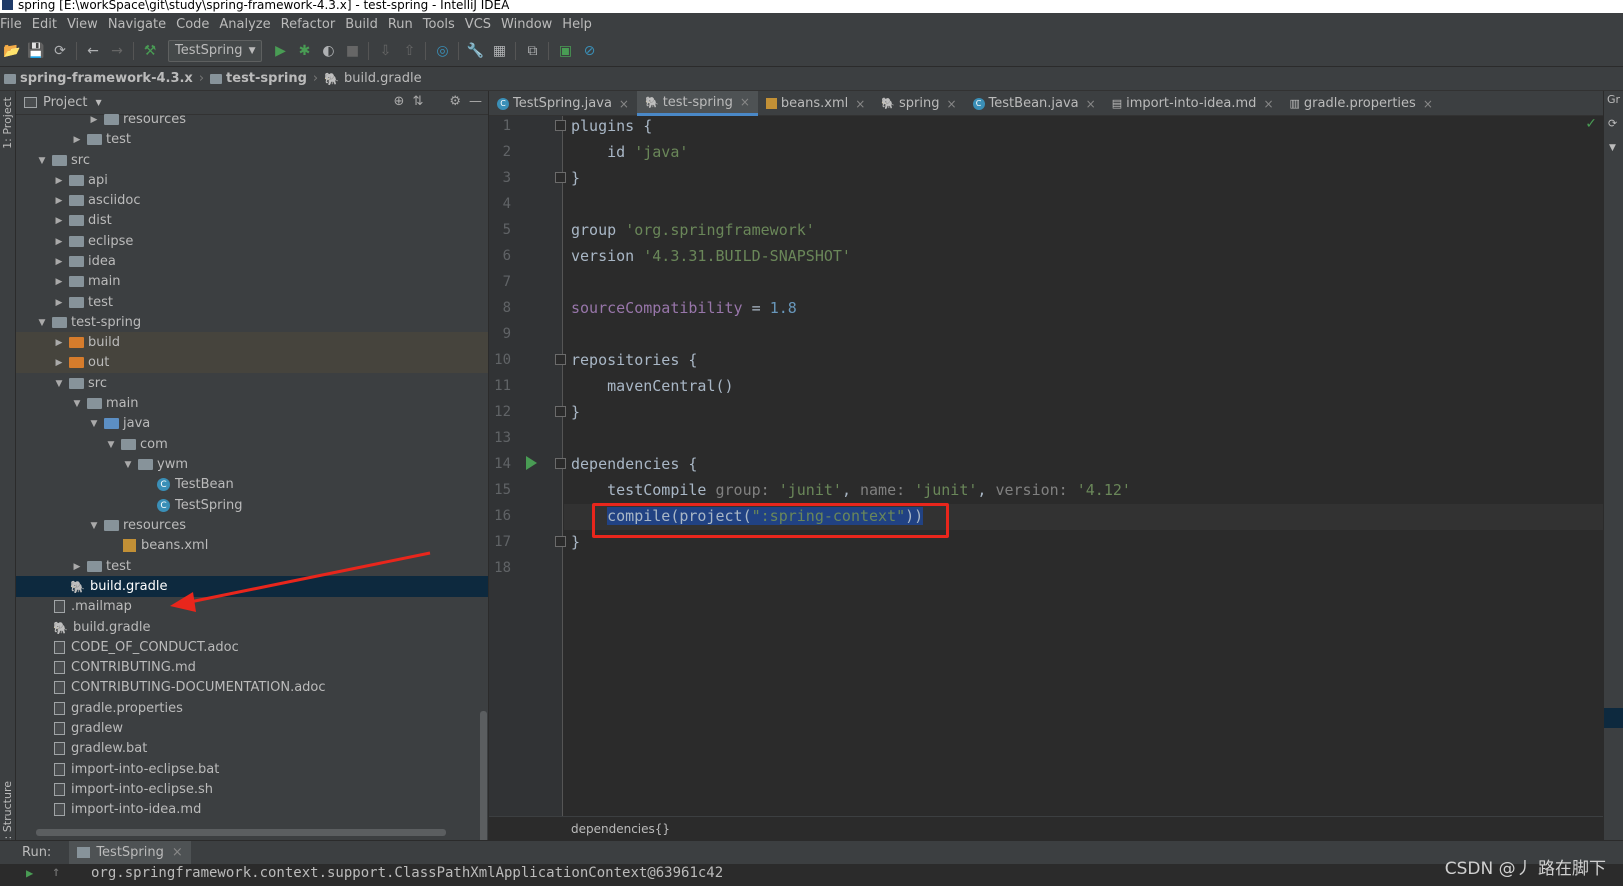 This screenshot has width=1623, height=886. What do you see at coordinates (403, 24) in the screenshot?
I see `menu-run: Run` at bounding box center [403, 24].